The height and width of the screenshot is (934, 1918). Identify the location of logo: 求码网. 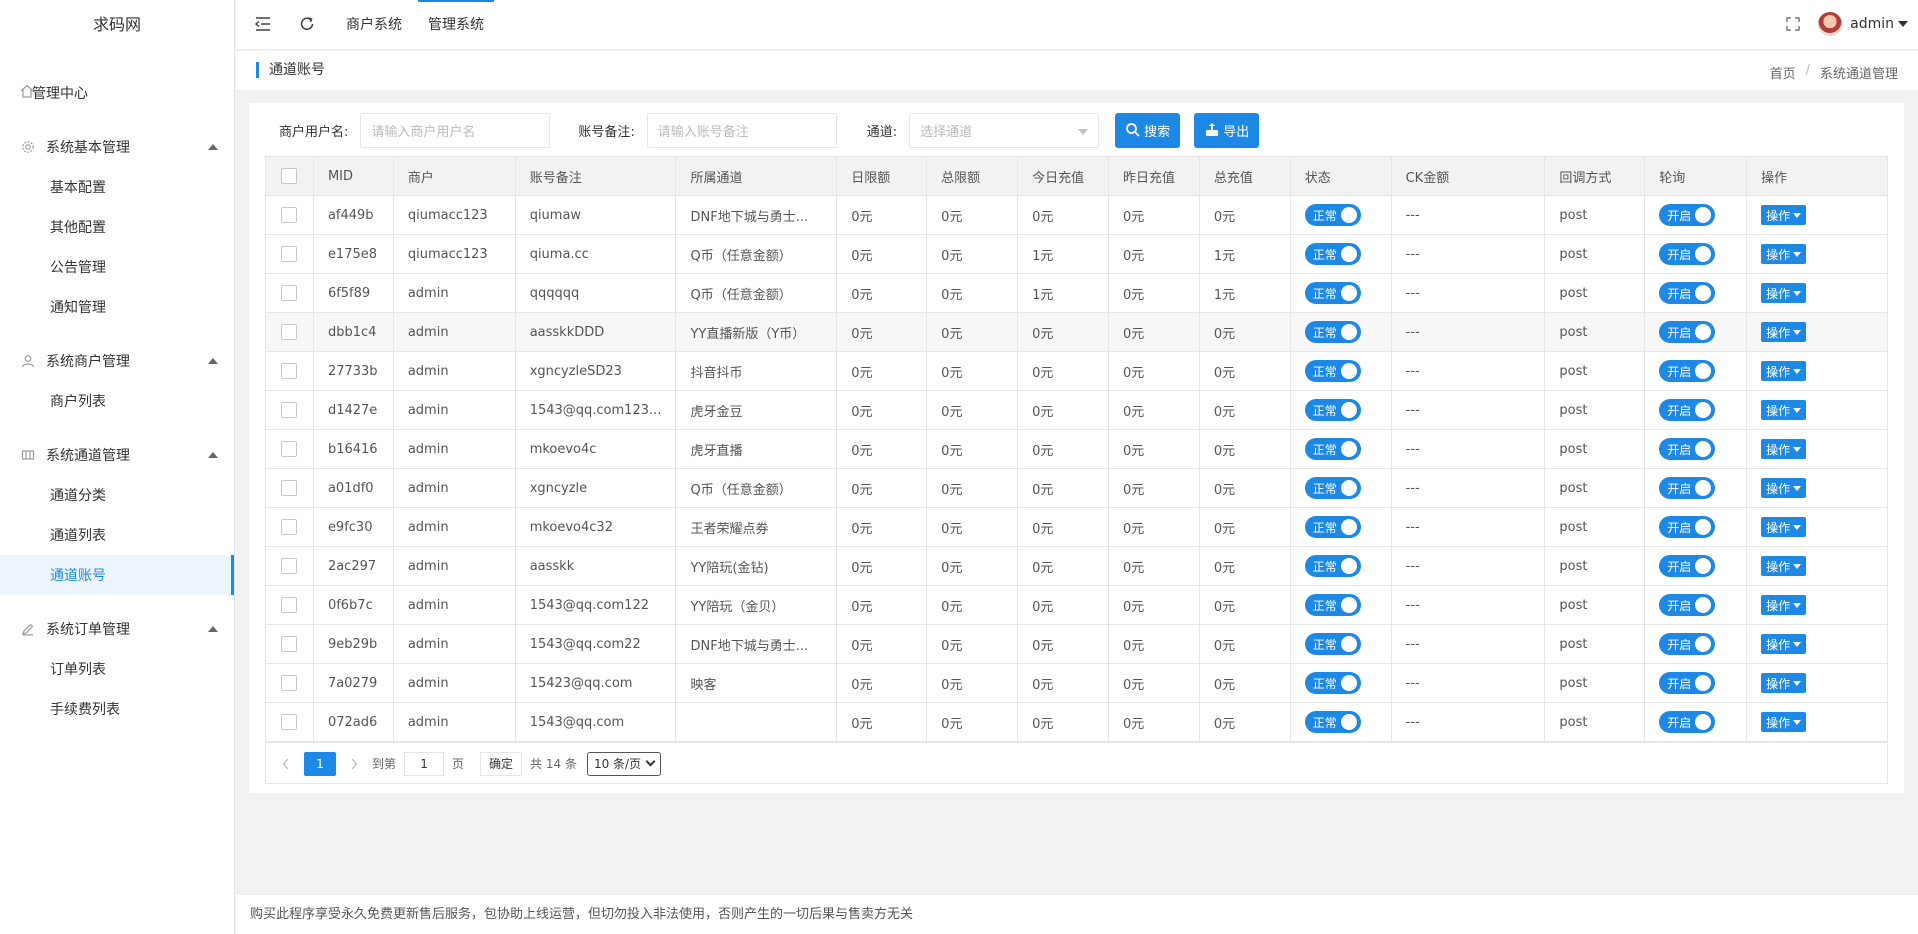
(117, 25).